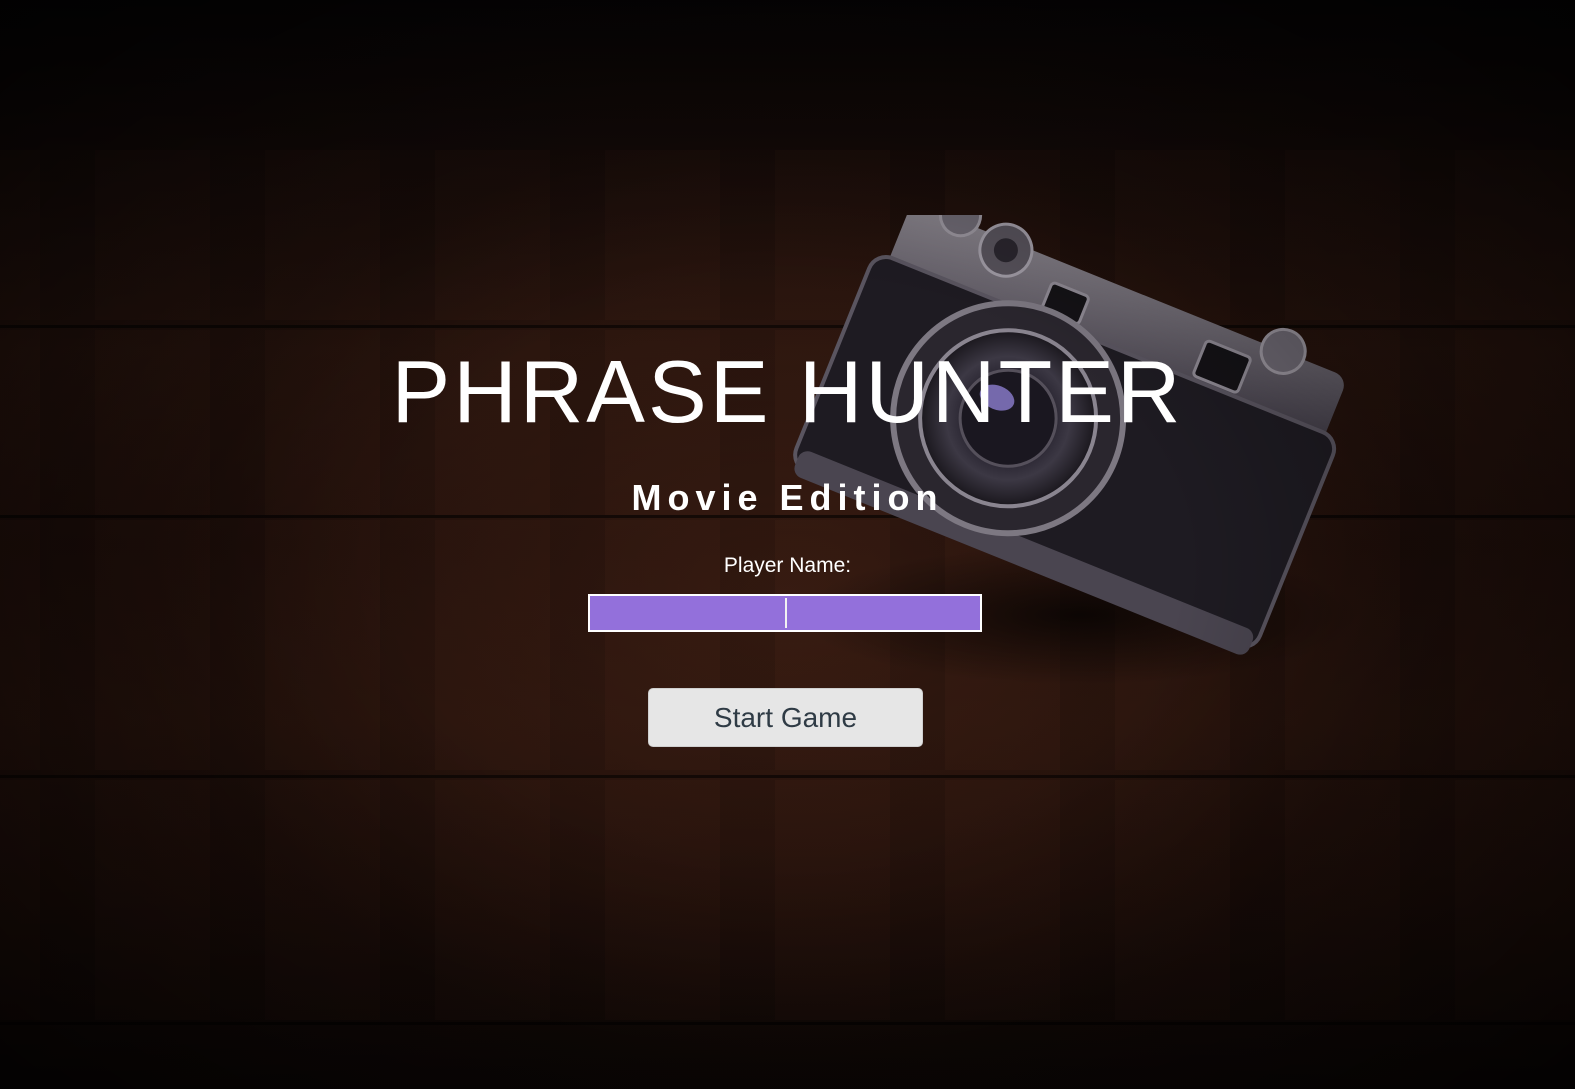 This screenshot has width=1575, height=1089. What do you see at coordinates (785, 717) in the screenshot?
I see `start-game-button: Start Game` at bounding box center [785, 717].